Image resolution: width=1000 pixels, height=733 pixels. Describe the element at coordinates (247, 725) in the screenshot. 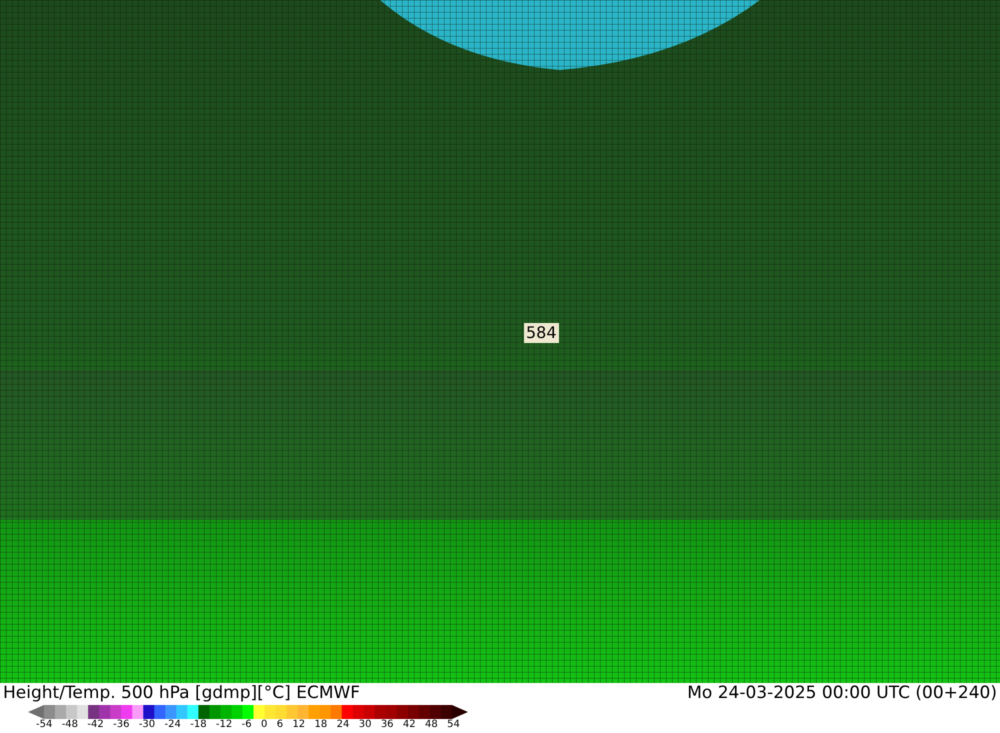

I see `scale-tick-label: -6` at that location.